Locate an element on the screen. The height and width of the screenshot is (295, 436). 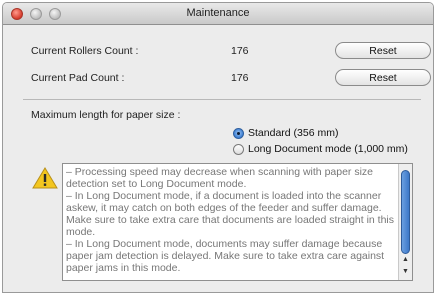
chevron-up-icon: ▲ is located at coordinates (405, 259).